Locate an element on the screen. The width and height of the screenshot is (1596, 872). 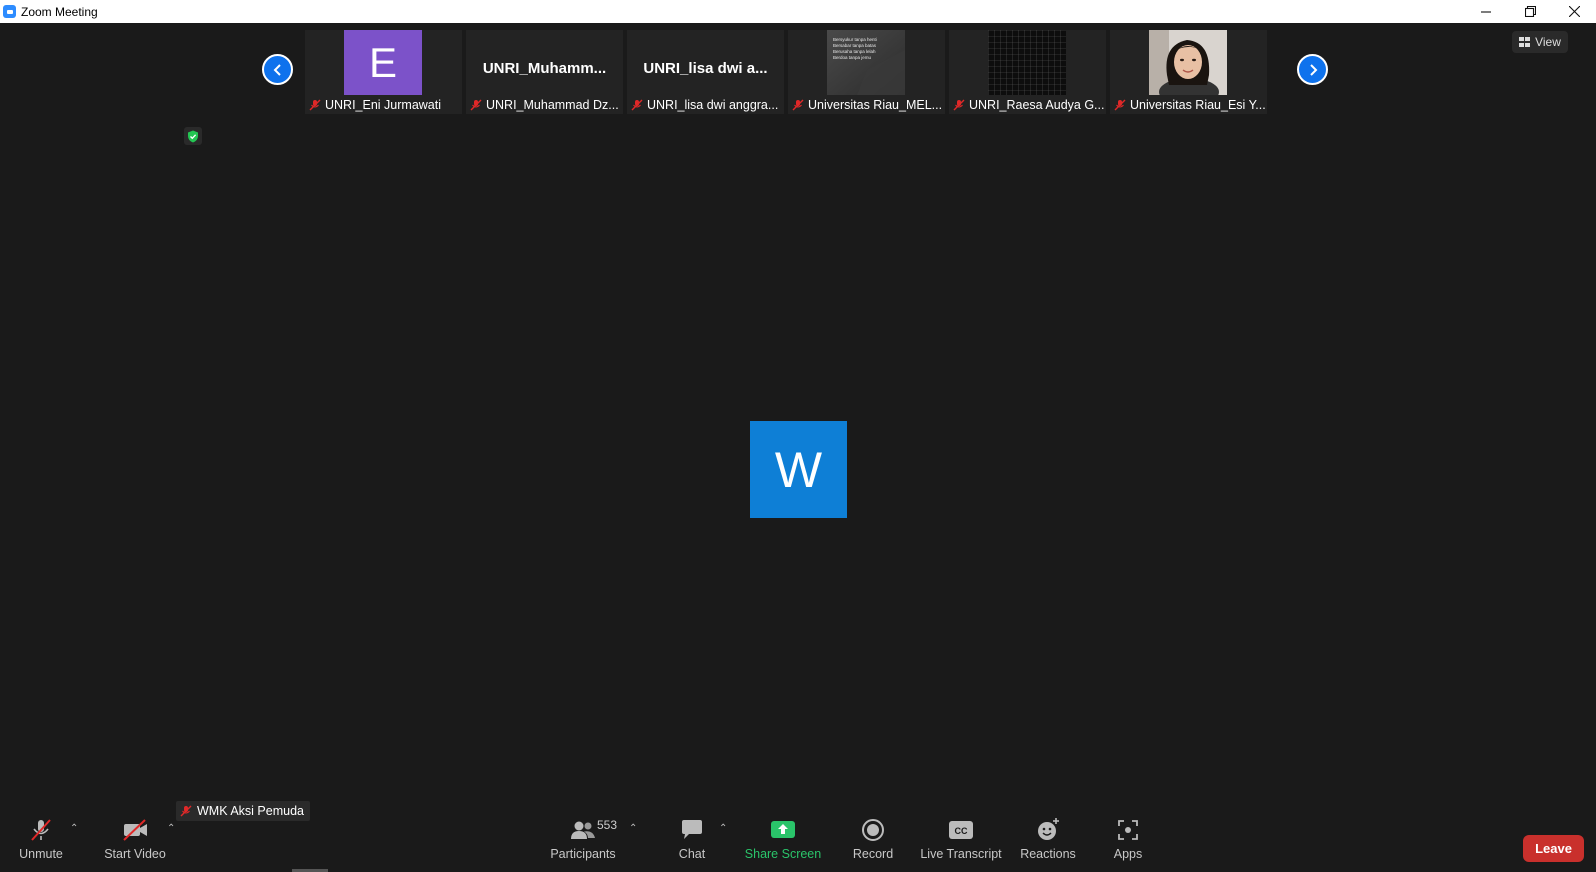
reactions-button: Reactions is located at coordinates (1048, 838).